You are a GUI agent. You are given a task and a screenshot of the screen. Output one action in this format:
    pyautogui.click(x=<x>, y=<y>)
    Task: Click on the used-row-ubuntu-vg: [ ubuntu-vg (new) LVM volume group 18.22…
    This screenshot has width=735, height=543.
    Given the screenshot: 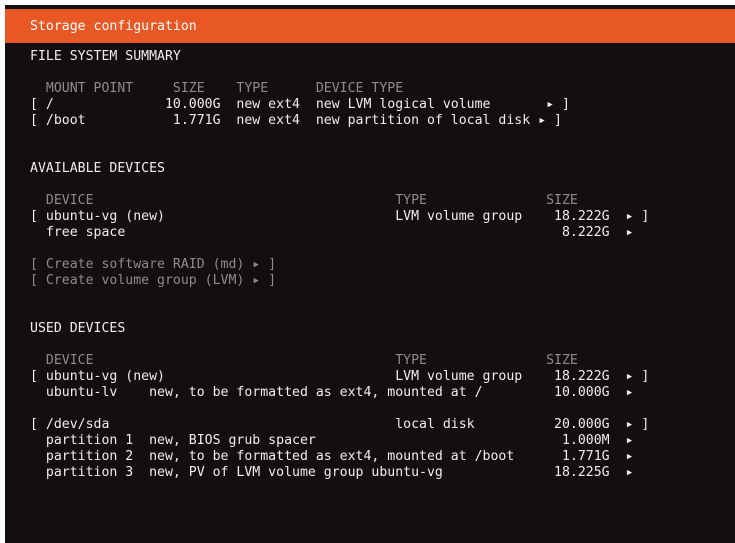 What is the action you would take?
    pyautogui.click(x=339, y=377)
    